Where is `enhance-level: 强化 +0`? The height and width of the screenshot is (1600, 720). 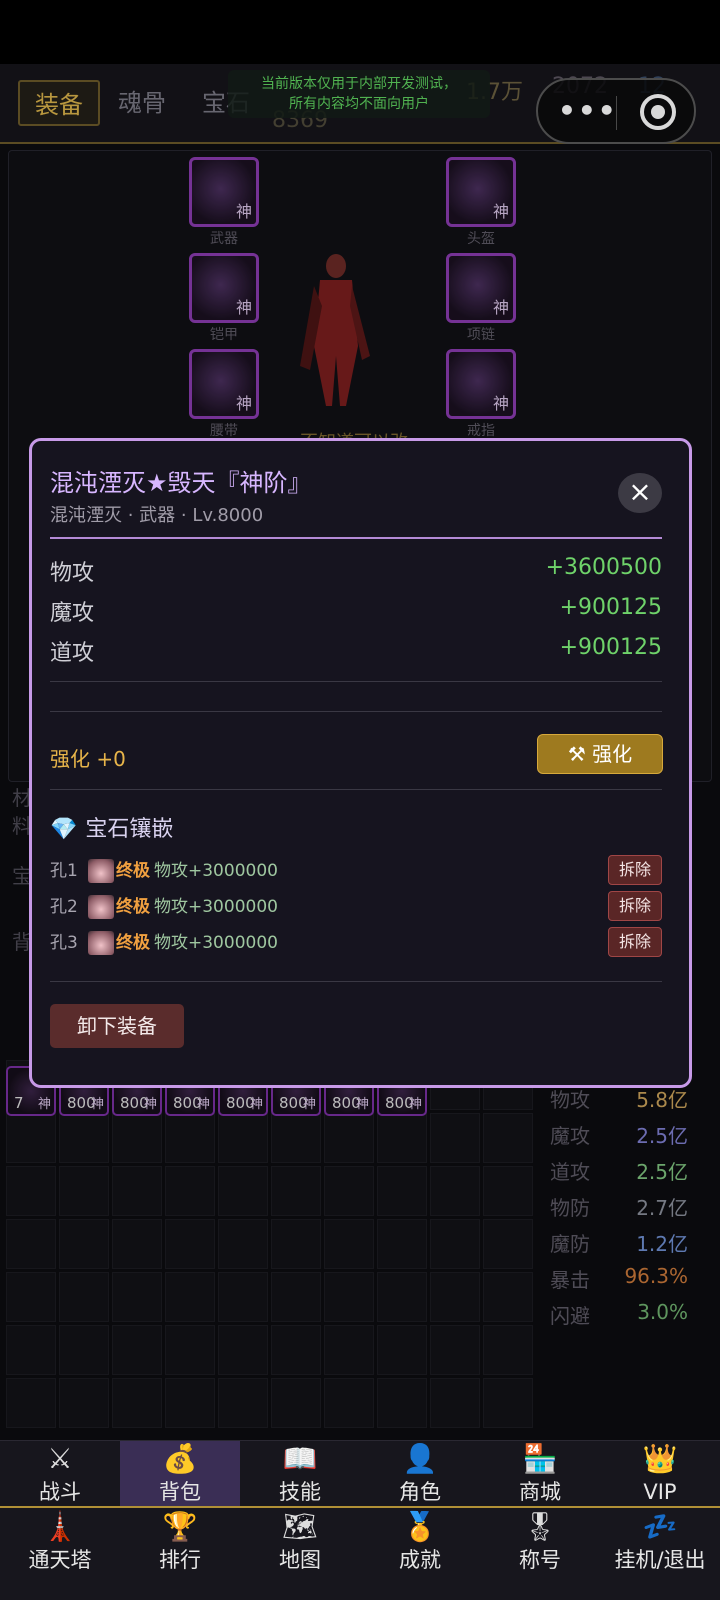 enhance-level: 强化 +0 is located at coordinates (88, 759).